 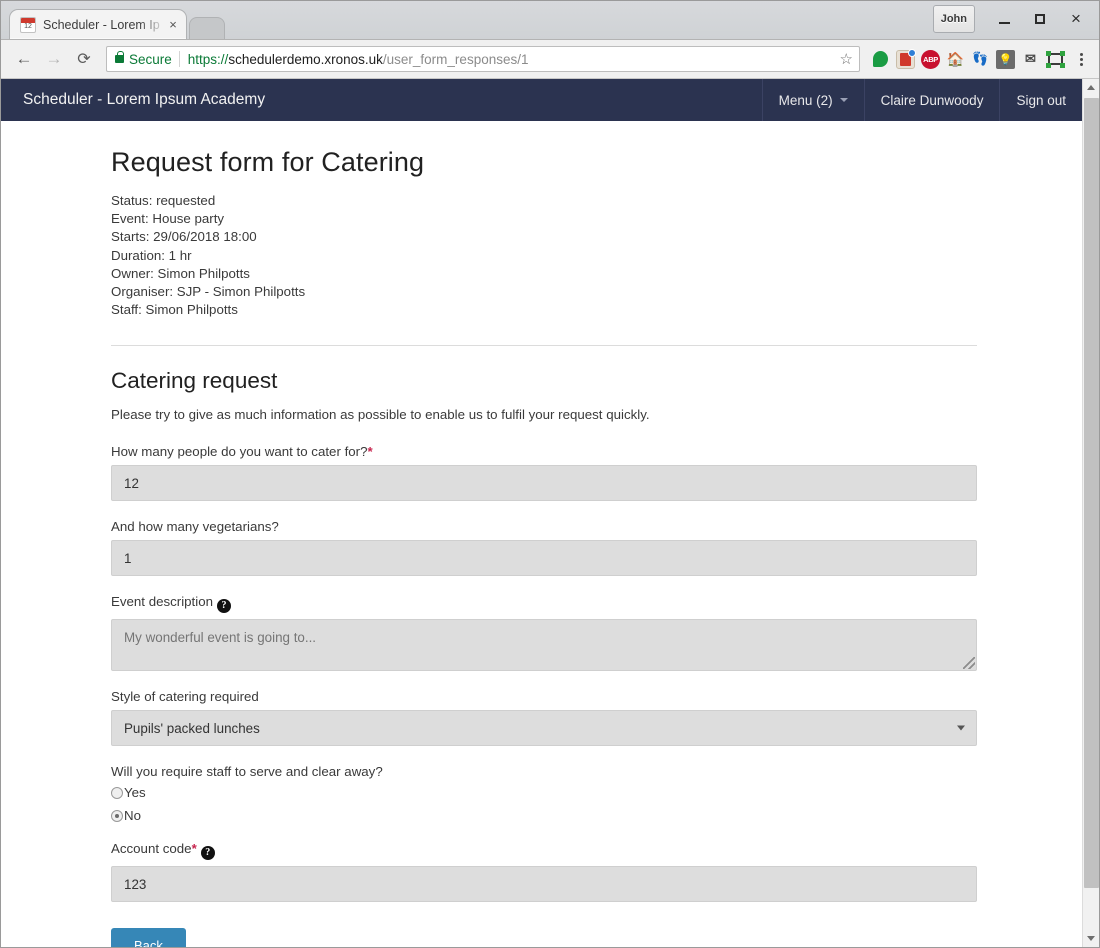 What do you see at coordinates (968, 58) in the screenshot?
I see `extension-icons: ABP 🏠 👣 💡 ✉` at bounding box center [968, 58].